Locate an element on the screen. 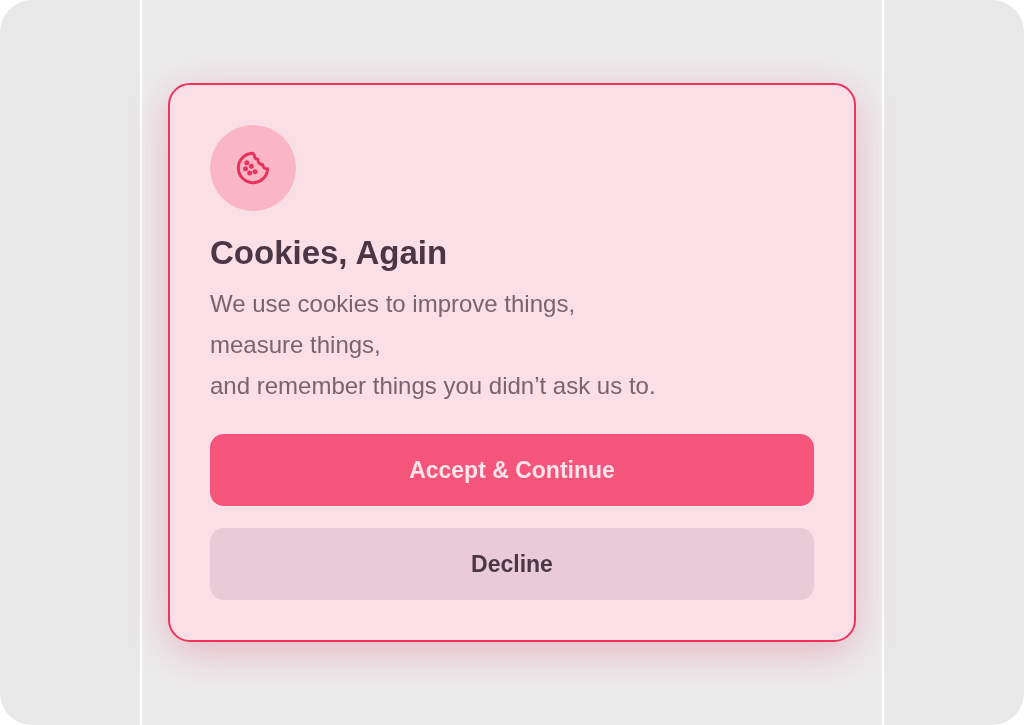 The height and width of the screenshot is (725, 1024). dialog-message: We use cookies to improve things, measure things, and remember things you didn’t ask us to. is located at coordinates (433, 345).